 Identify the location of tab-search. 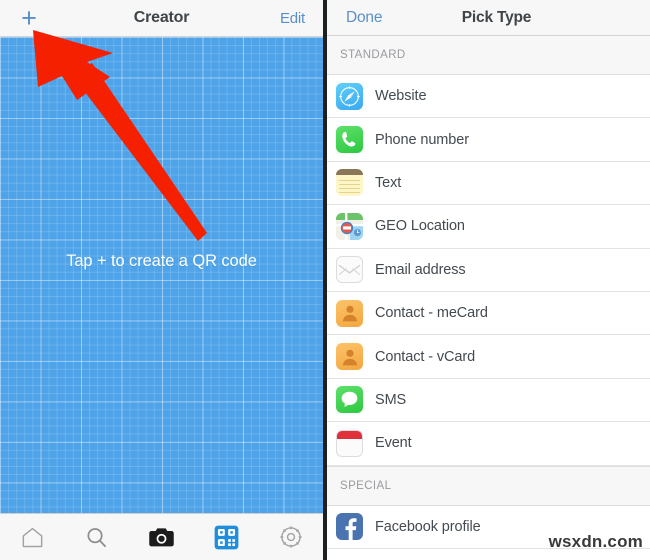
(97, 537).